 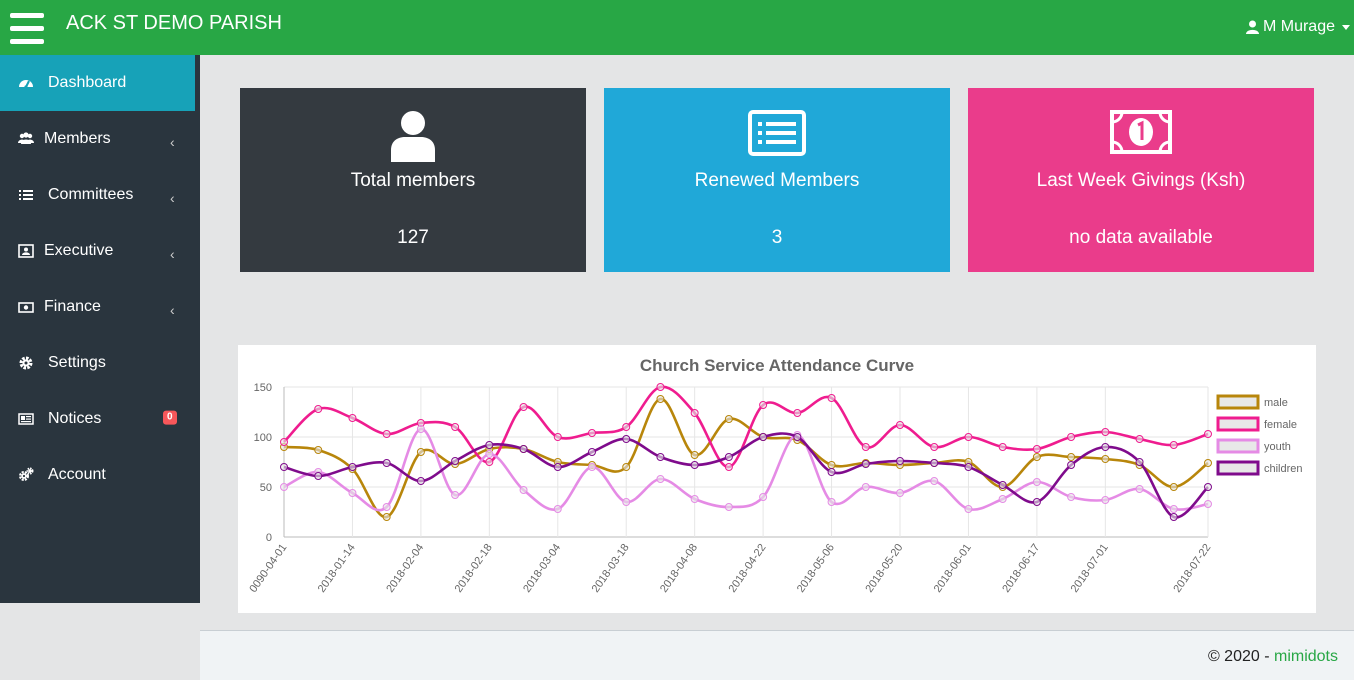 What do you see at coordinates (884, 568) in the screenshot?
I see `x-tick-label: 2018-05-20` at bounding box center [884, 568].